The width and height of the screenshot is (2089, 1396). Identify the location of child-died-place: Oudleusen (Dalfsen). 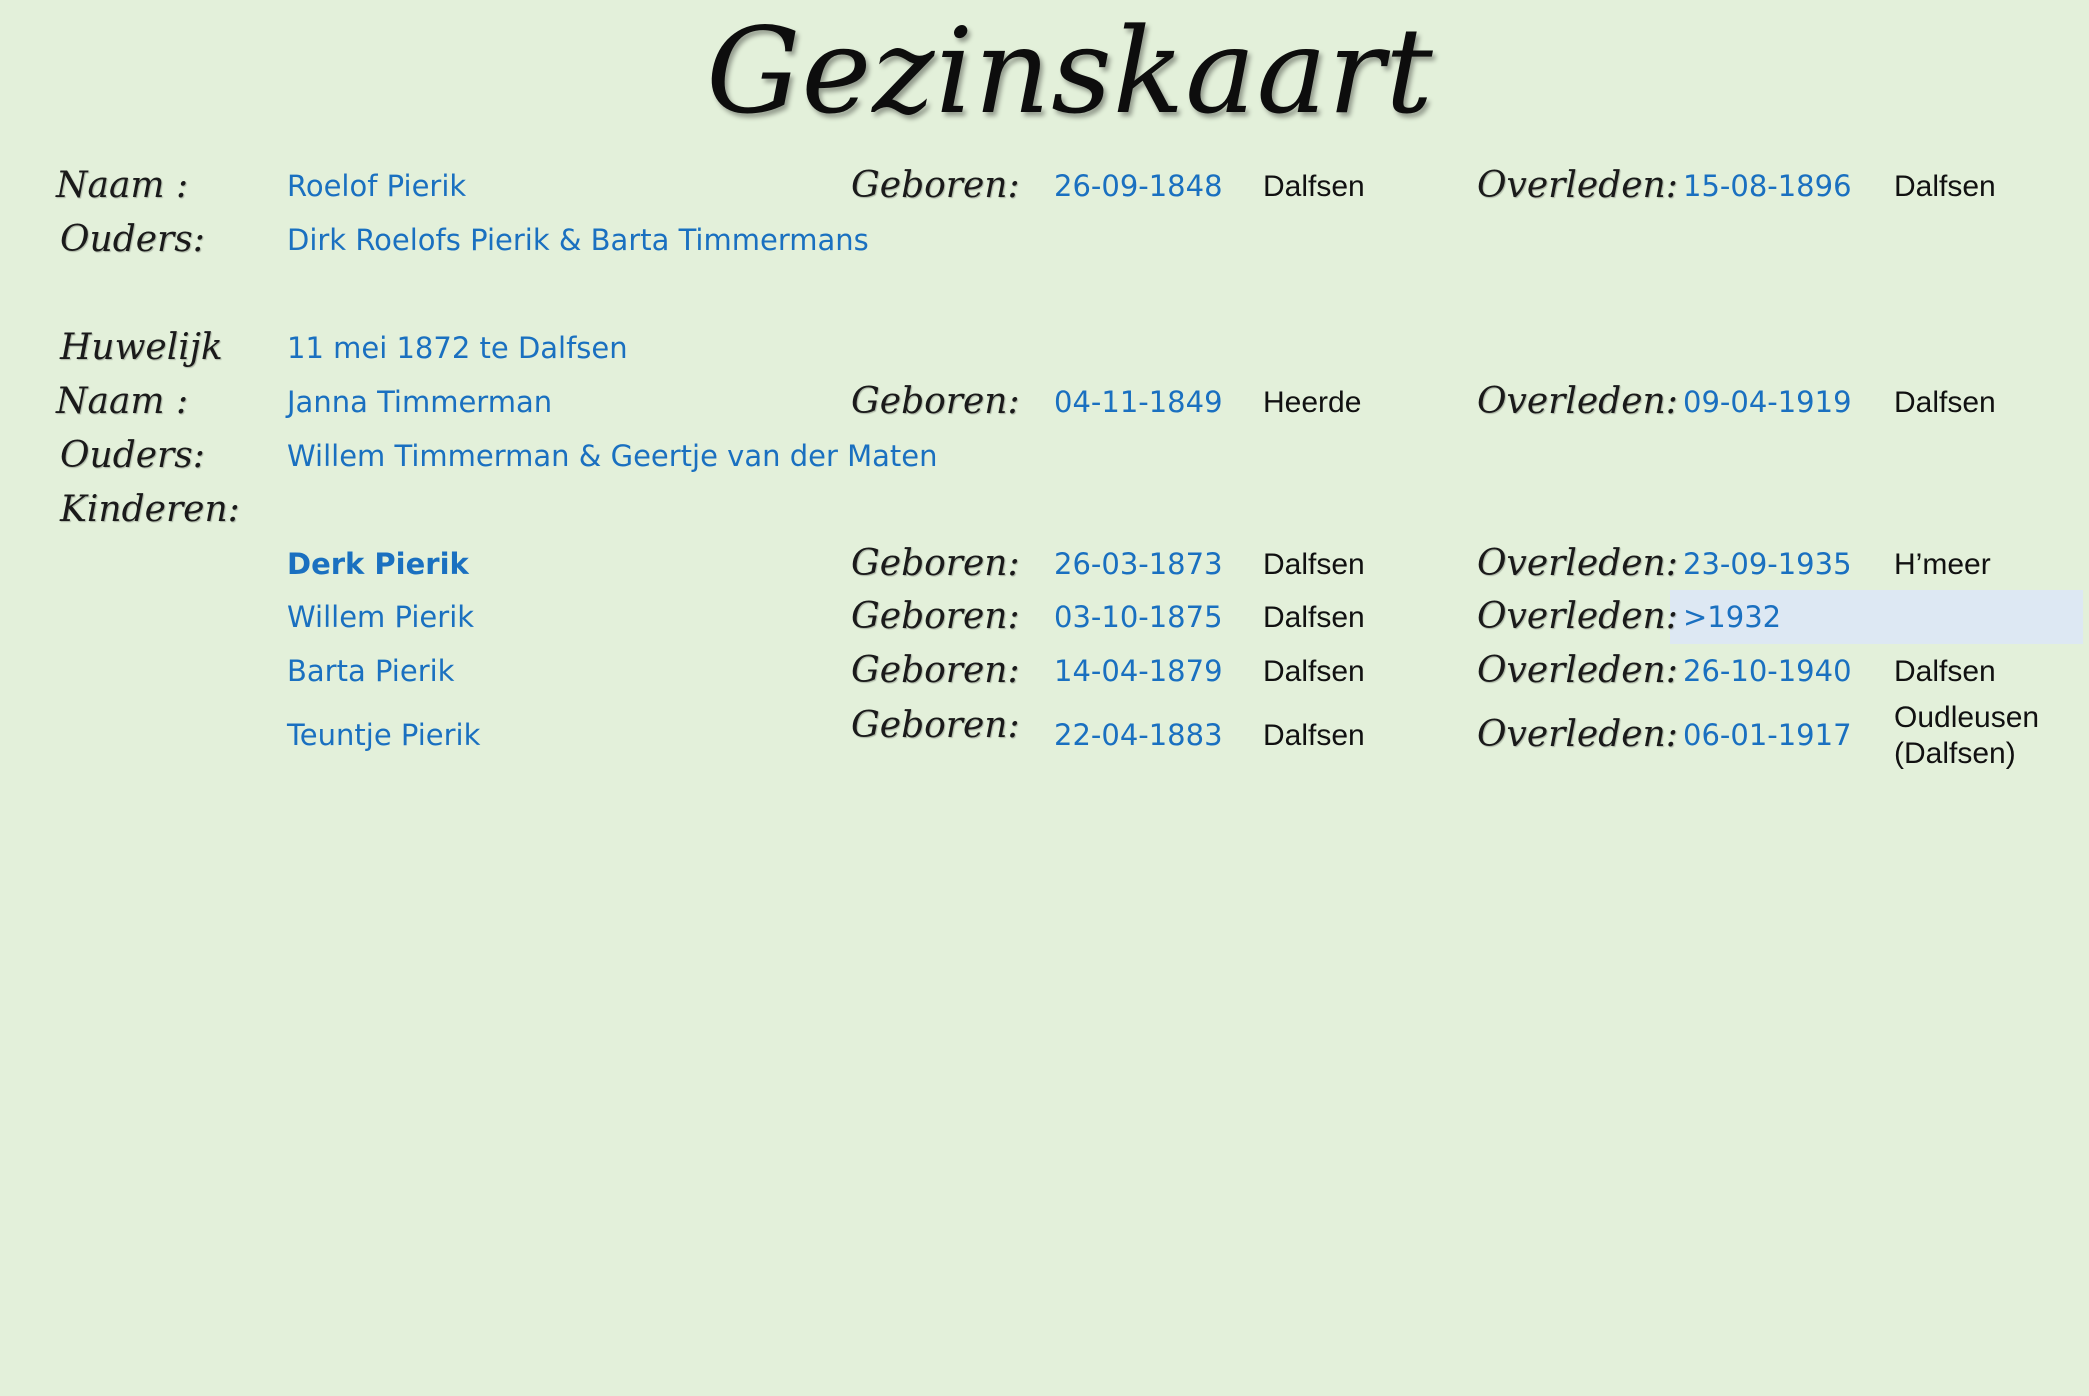
(1966, 736).